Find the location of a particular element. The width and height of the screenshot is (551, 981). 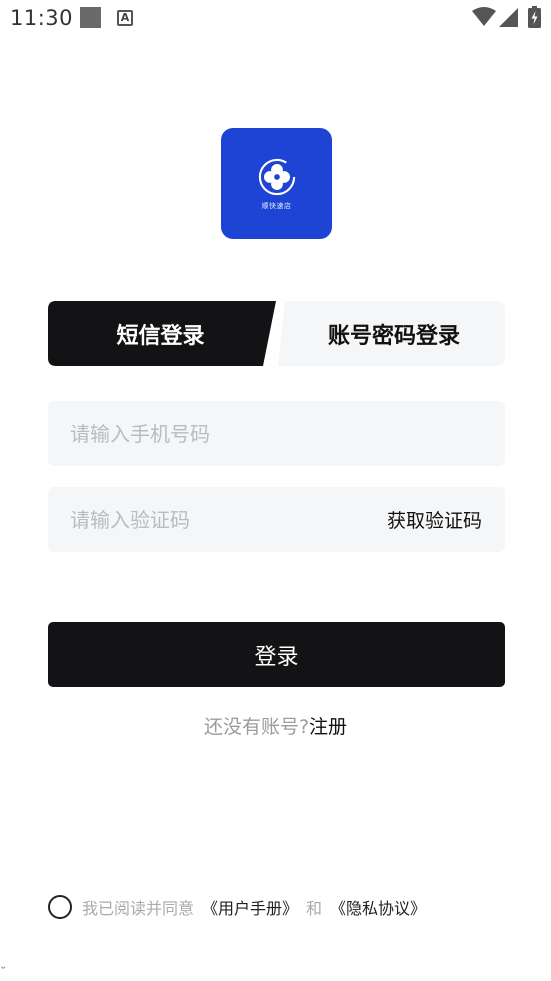

register-row: 还没有账号?注册 is located at coordinates (275, 725).